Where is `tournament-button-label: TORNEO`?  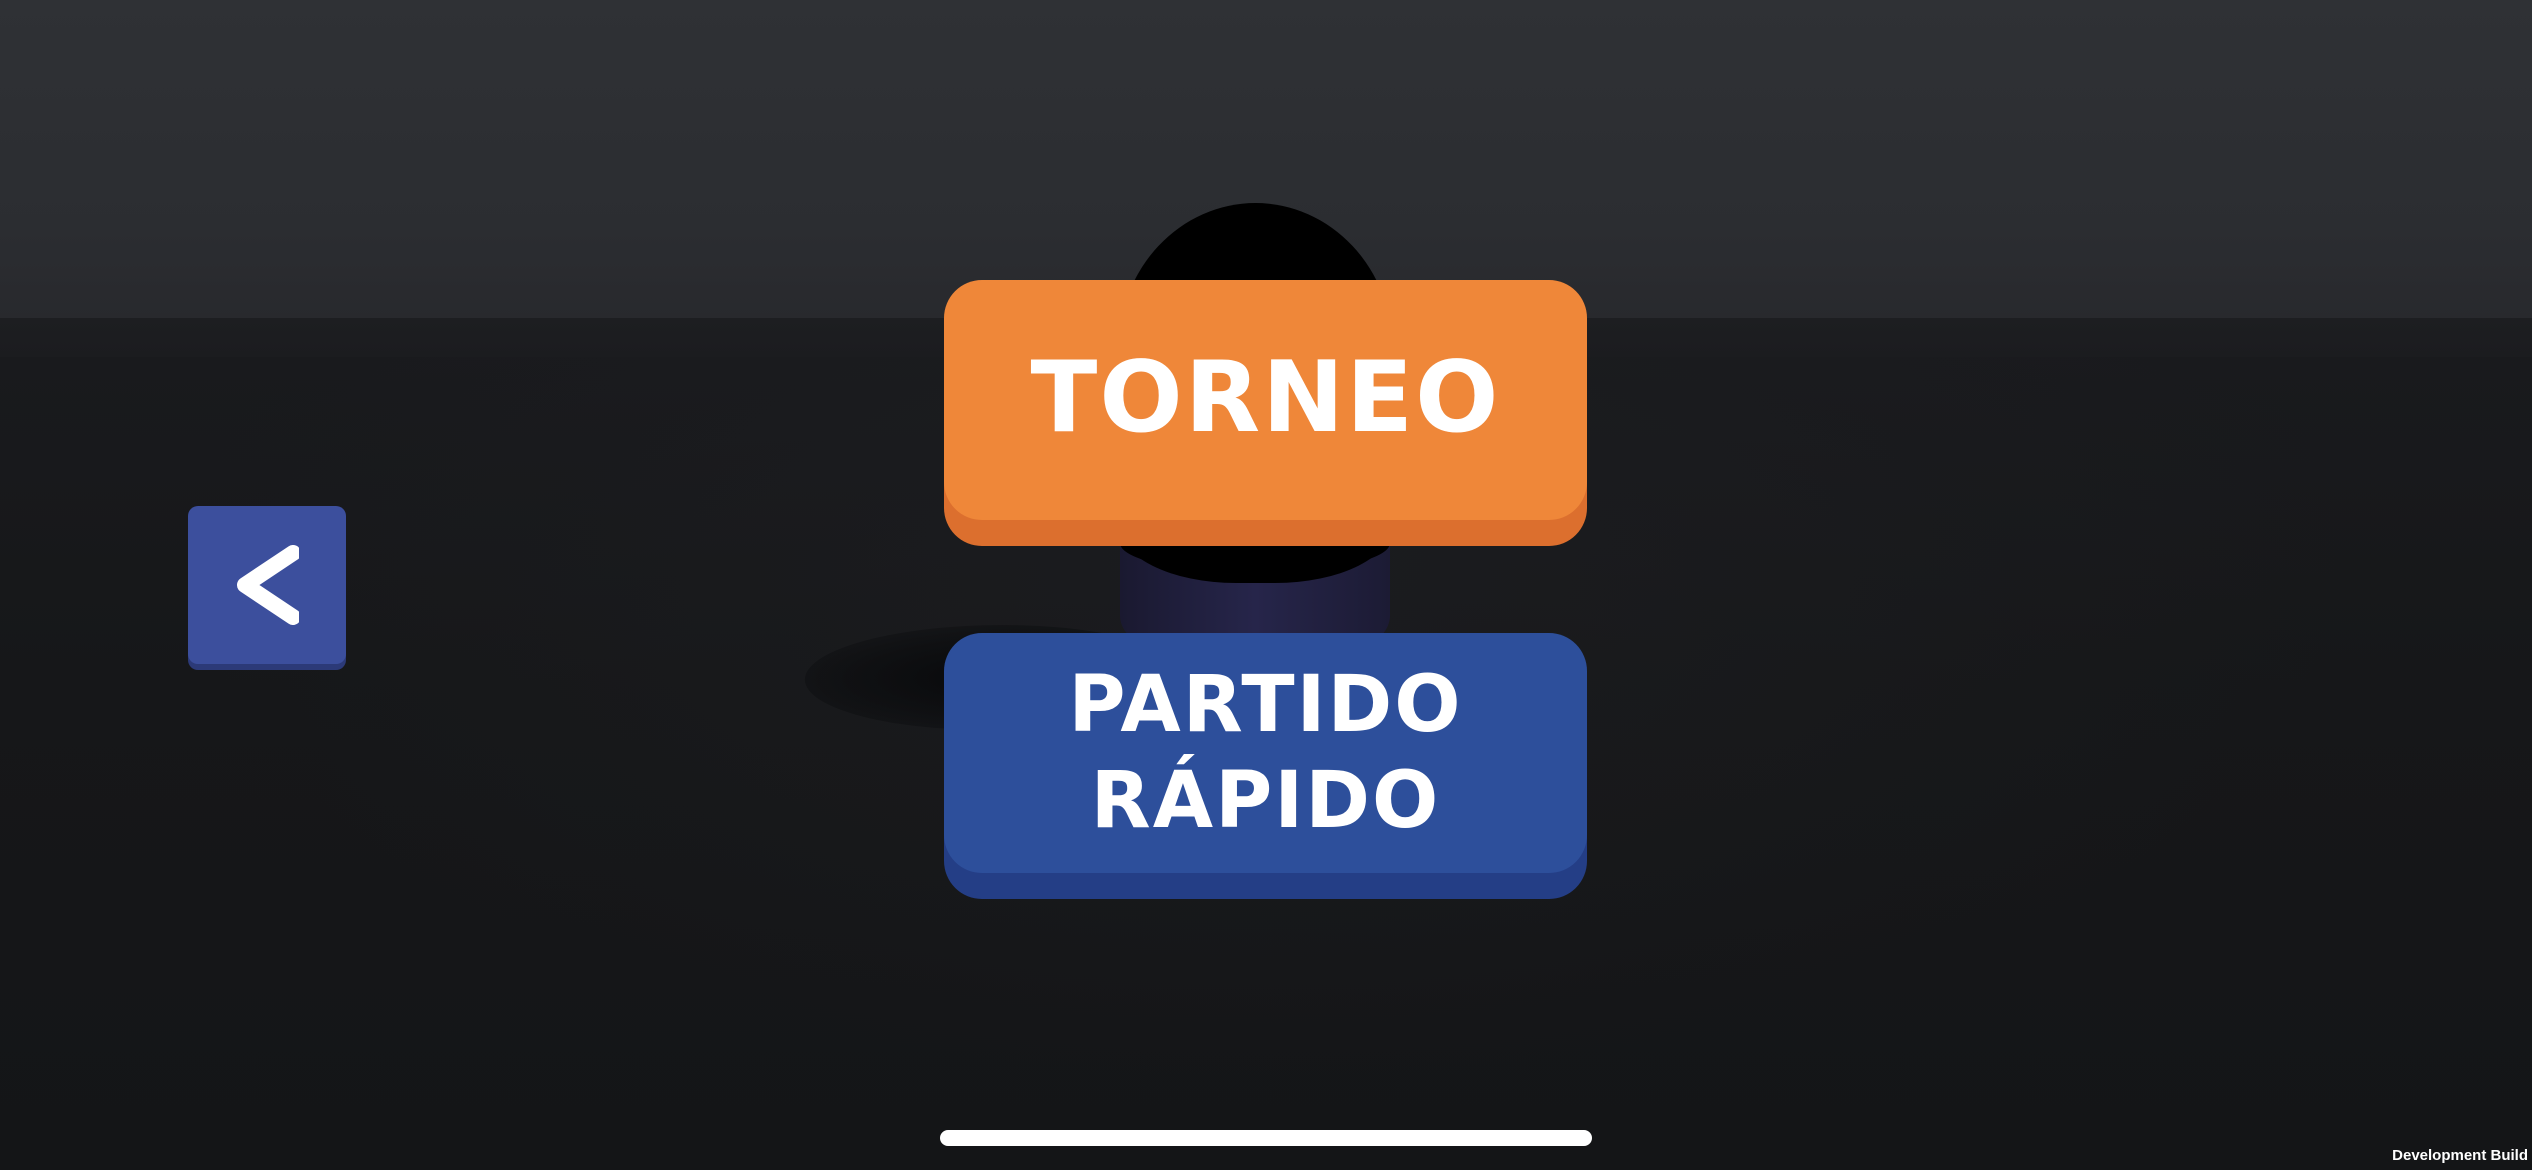
tournament-button-label: TORNEO is located at coordinates (1265, 398).